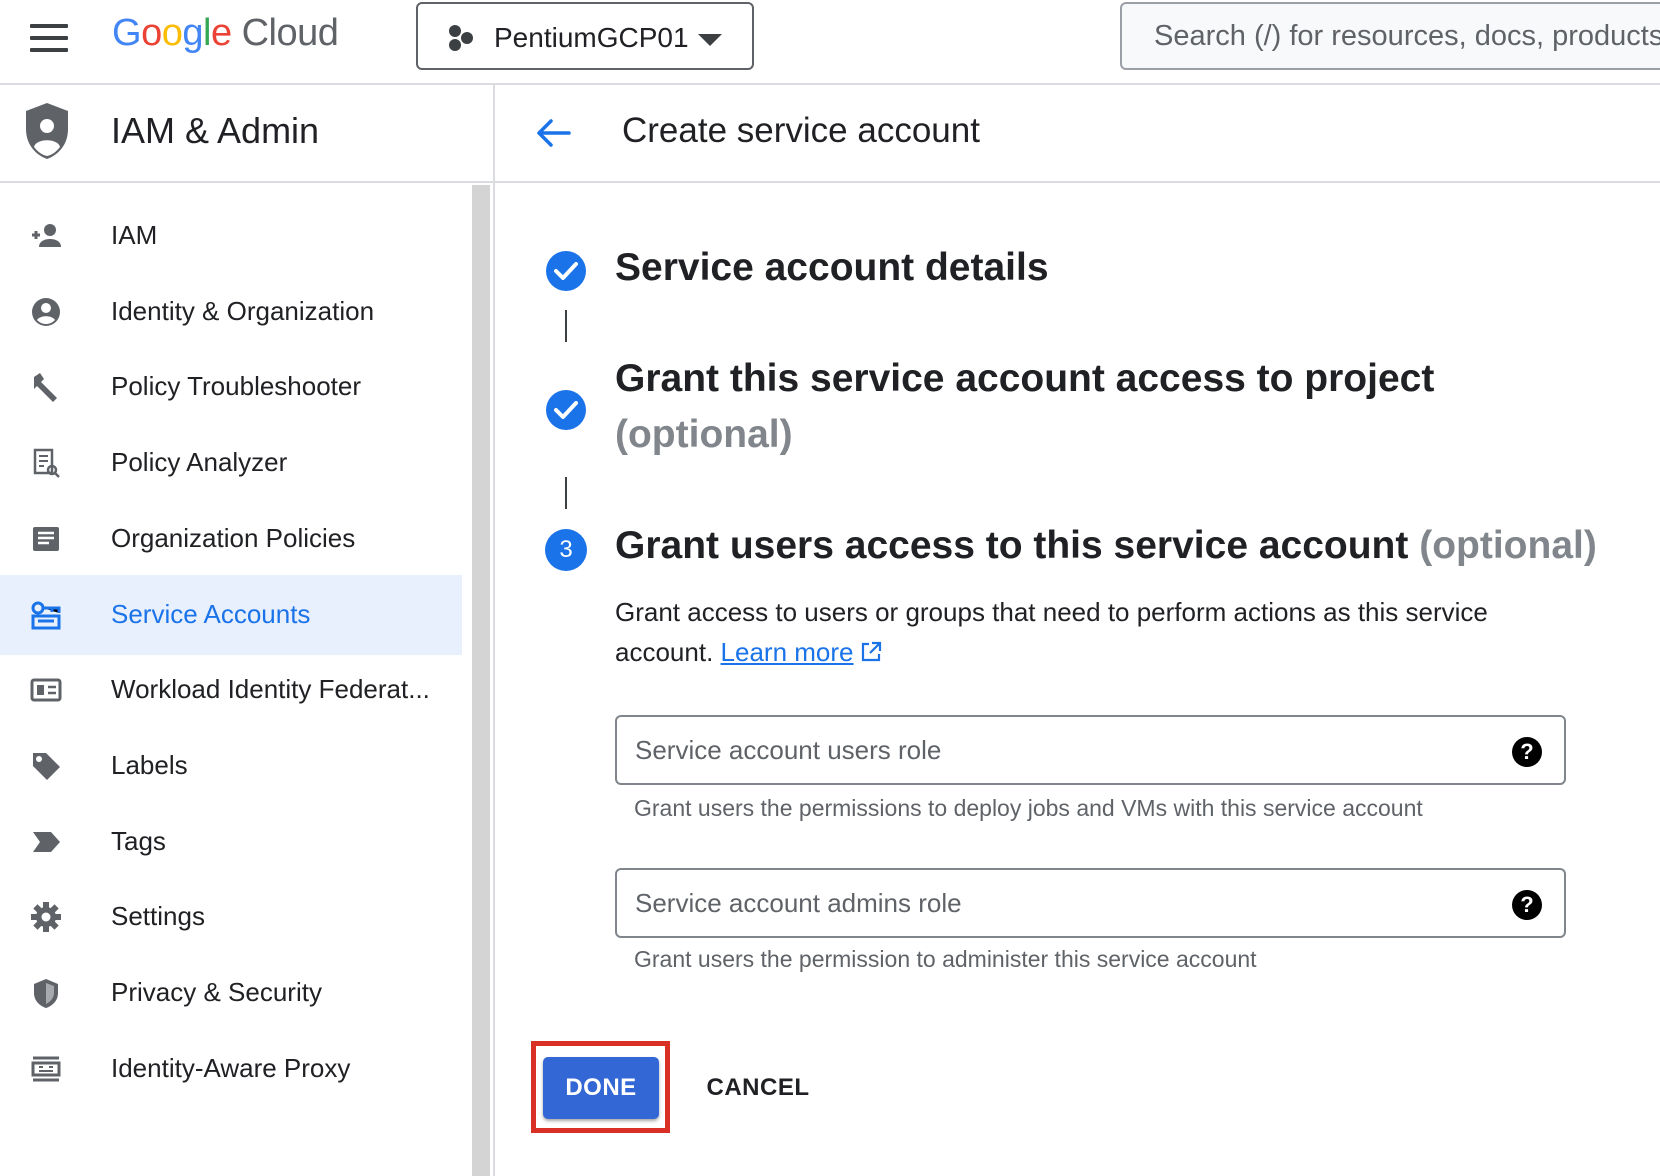 The image size is (1660, 1176). Describe the element at coordinates (46, 690) in the screenshot. I see `id-card-icon` at that location.